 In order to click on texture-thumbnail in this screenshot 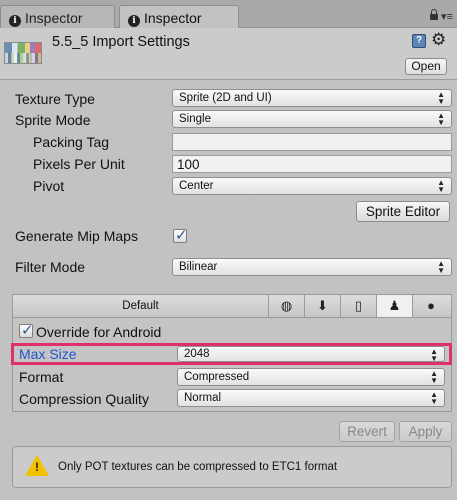, I will do `click(23, 53)`.